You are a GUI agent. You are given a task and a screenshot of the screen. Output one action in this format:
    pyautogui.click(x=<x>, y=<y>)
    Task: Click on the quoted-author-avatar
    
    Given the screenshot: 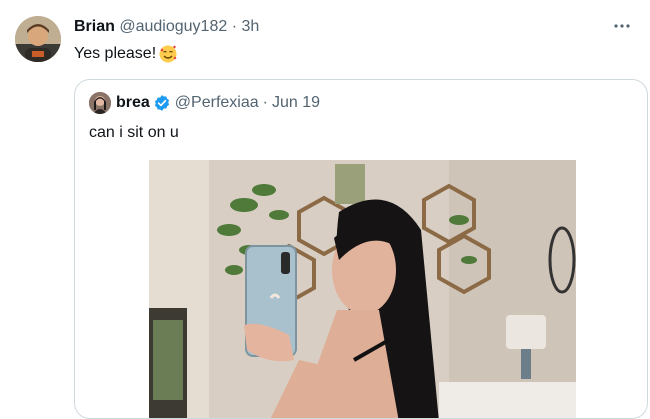 What is the action you would take?
    pyautogui.click(x=100, y=103)
    